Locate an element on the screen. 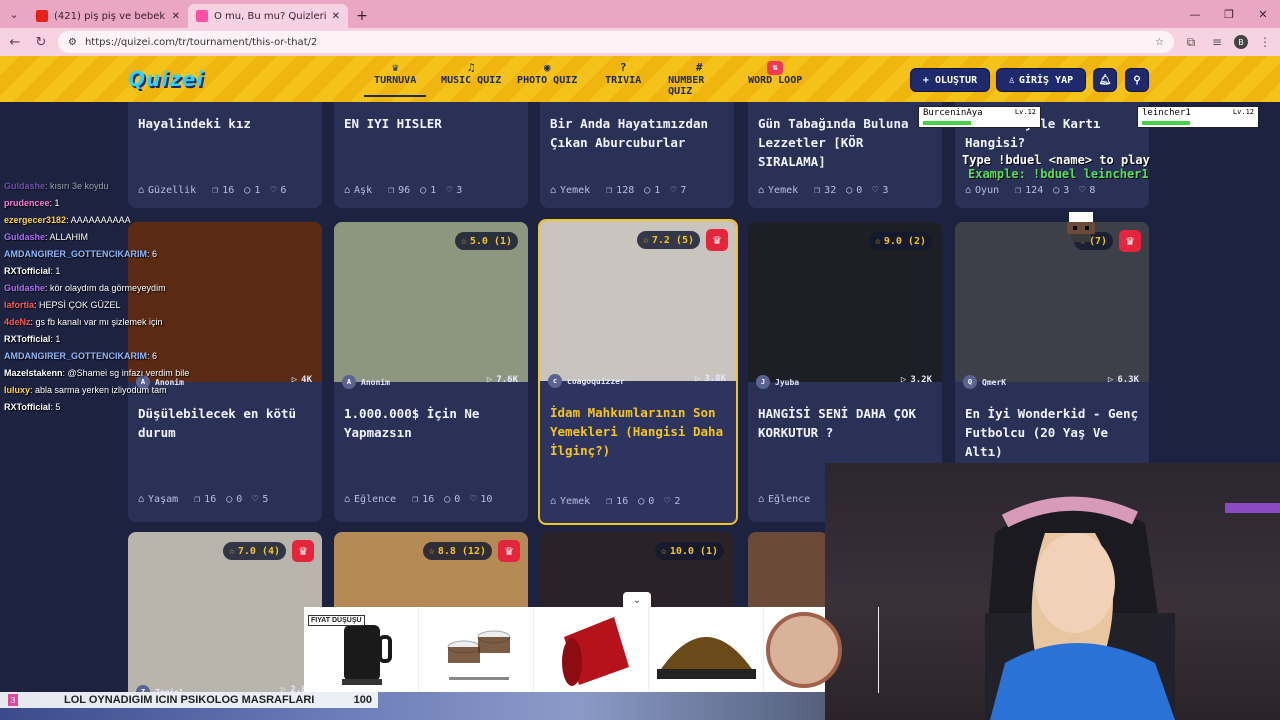 The image size is (1280, 720). minimize-icon: — is located at coordinates (1195, 14).